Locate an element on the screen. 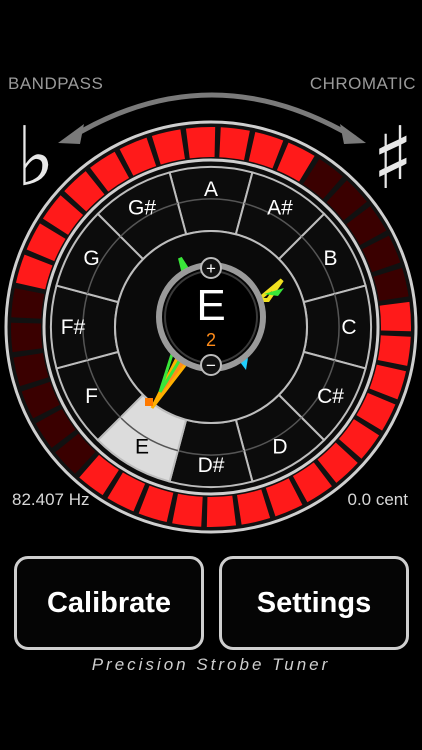 The height and width of the screenshot is (750, 422). note-label: B is located at coordinates (331, 258).